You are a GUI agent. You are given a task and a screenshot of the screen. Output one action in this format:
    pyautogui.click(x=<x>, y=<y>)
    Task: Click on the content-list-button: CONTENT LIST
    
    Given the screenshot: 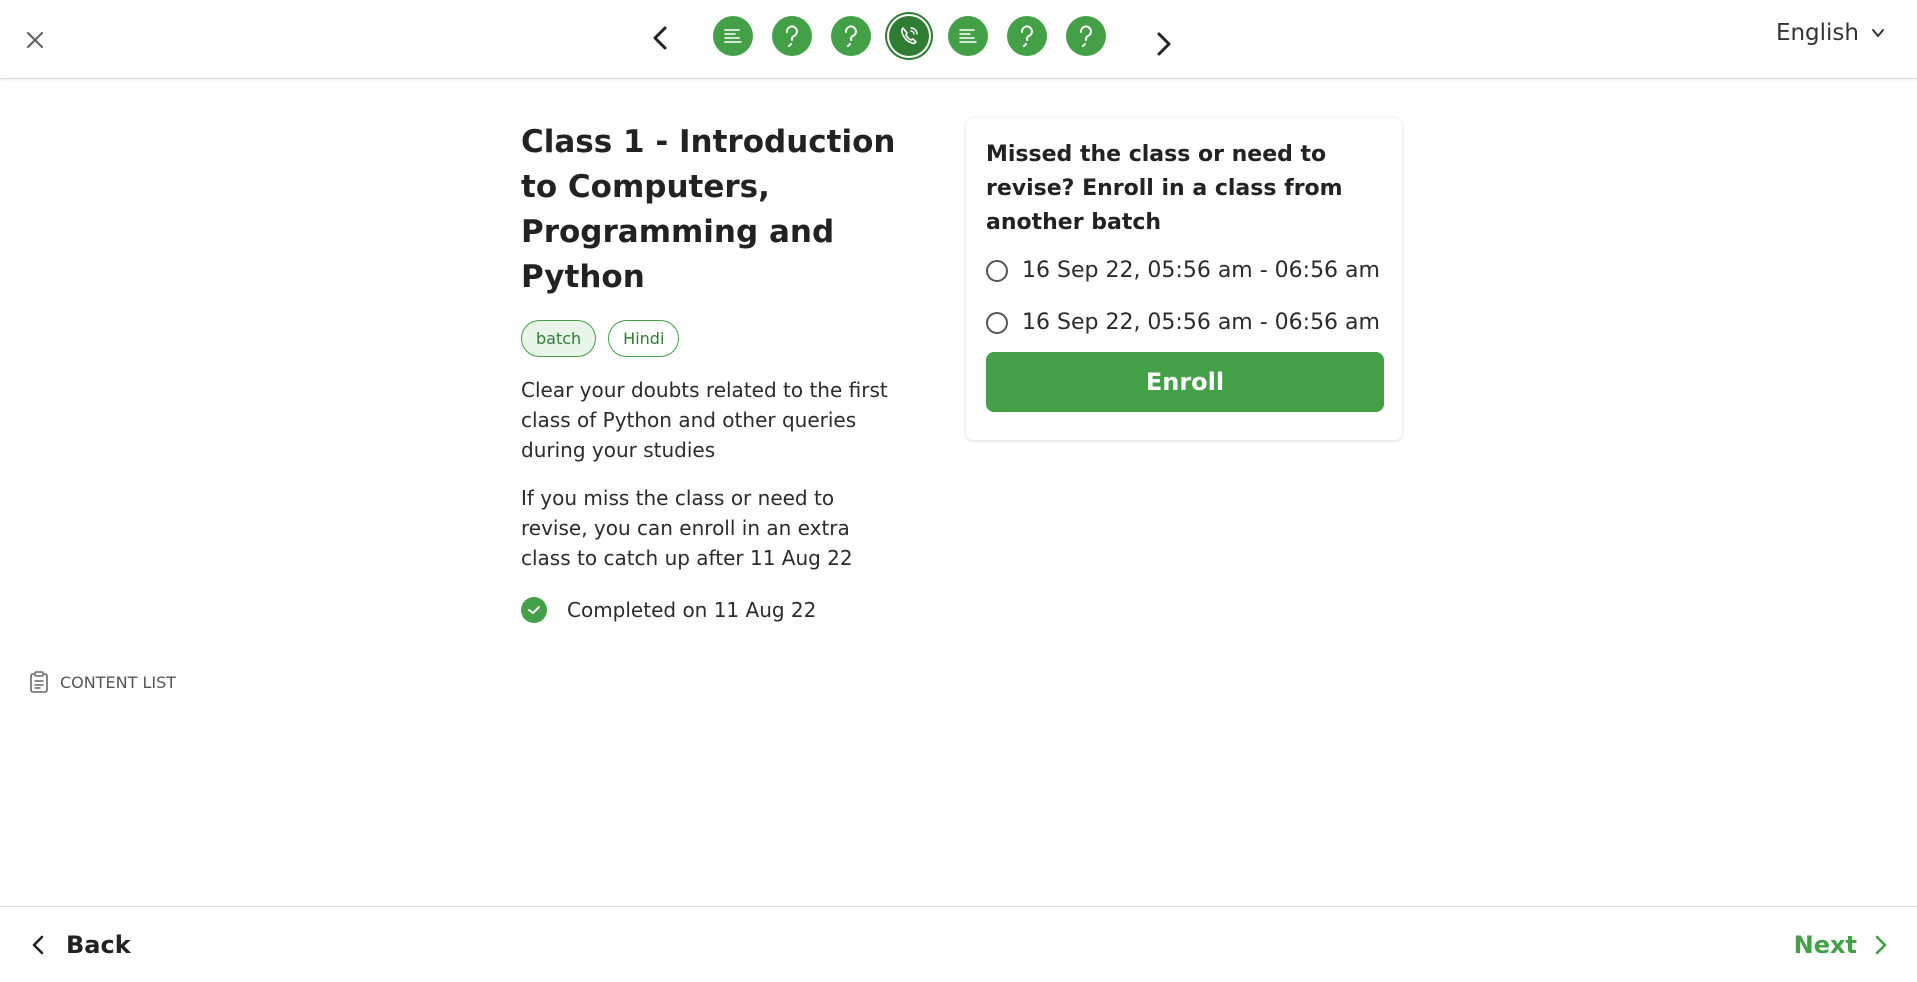 What is the action you would take?
    pyautogui.click(x=102, y=682)
    